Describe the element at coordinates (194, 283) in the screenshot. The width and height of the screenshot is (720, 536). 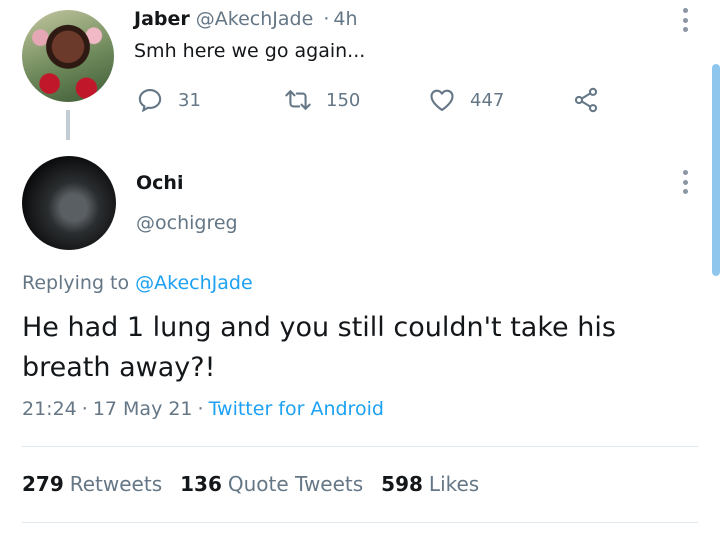
I see `replying-to-handle-link: @AkechJade` at that location.